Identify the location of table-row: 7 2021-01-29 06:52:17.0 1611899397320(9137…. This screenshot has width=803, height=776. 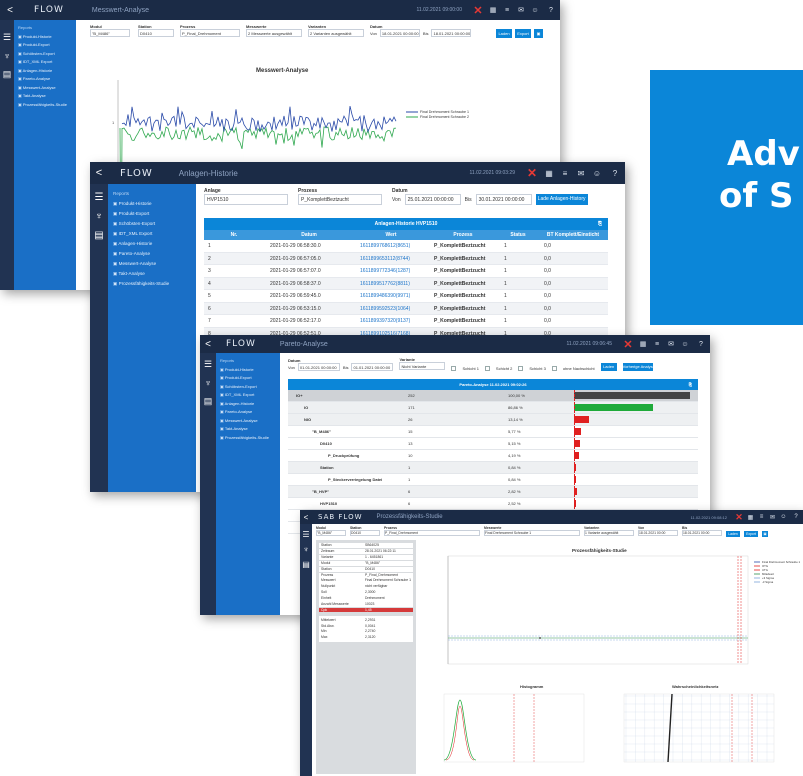
(406, 321).